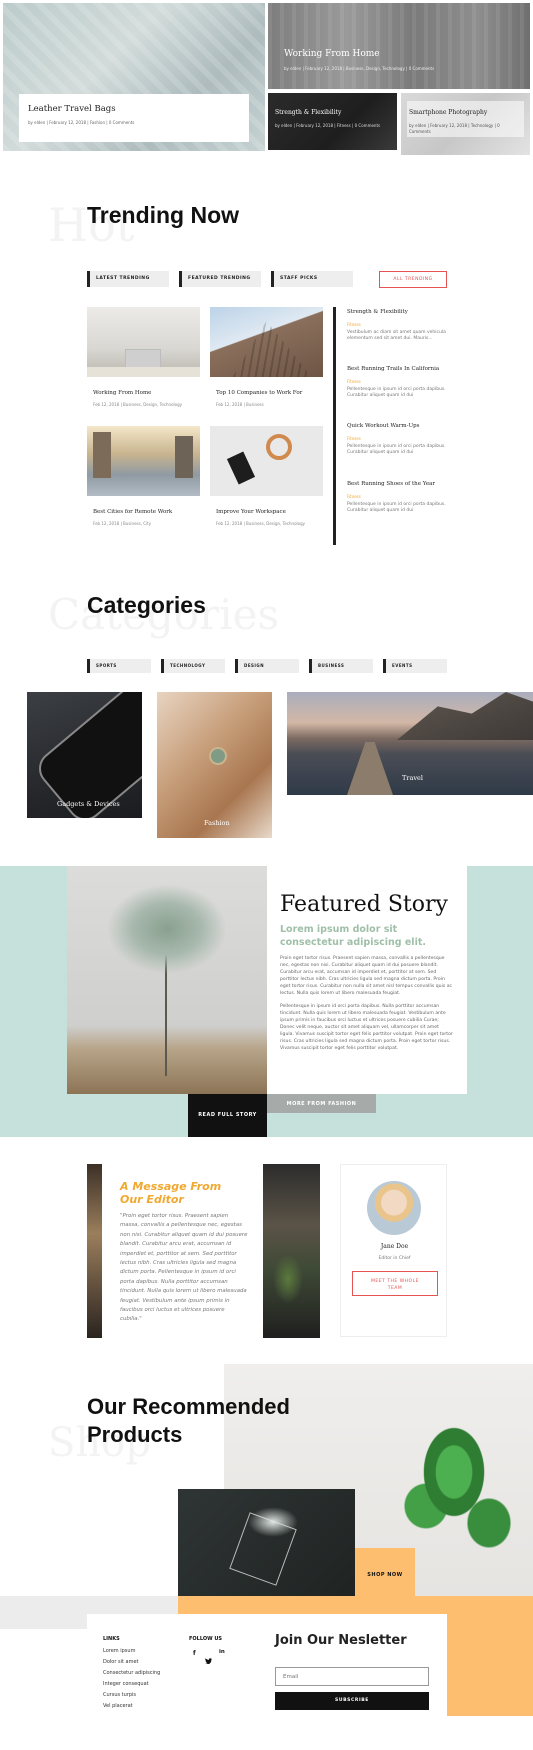  I want to click on featured-title: Featured Story, so click(364, 904).